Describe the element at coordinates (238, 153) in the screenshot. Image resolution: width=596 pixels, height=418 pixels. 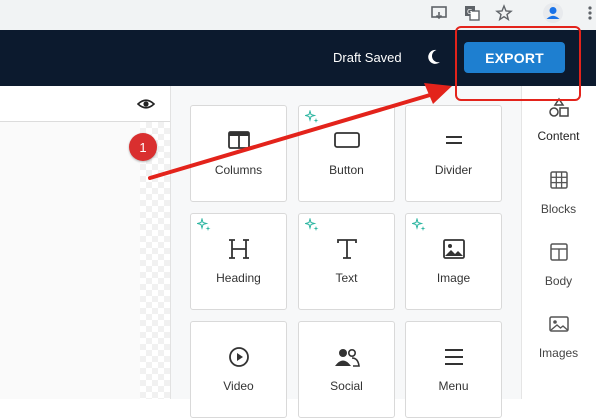
I see `block-tile-columns: Columns` at that location.